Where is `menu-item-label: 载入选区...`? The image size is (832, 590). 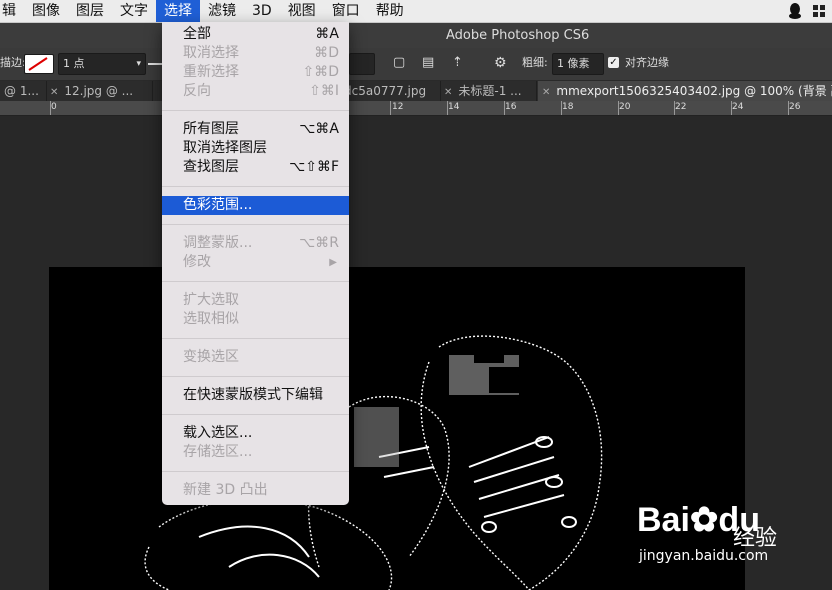 menu-item-label: 载入选区... is located at coordinates (218, 433).